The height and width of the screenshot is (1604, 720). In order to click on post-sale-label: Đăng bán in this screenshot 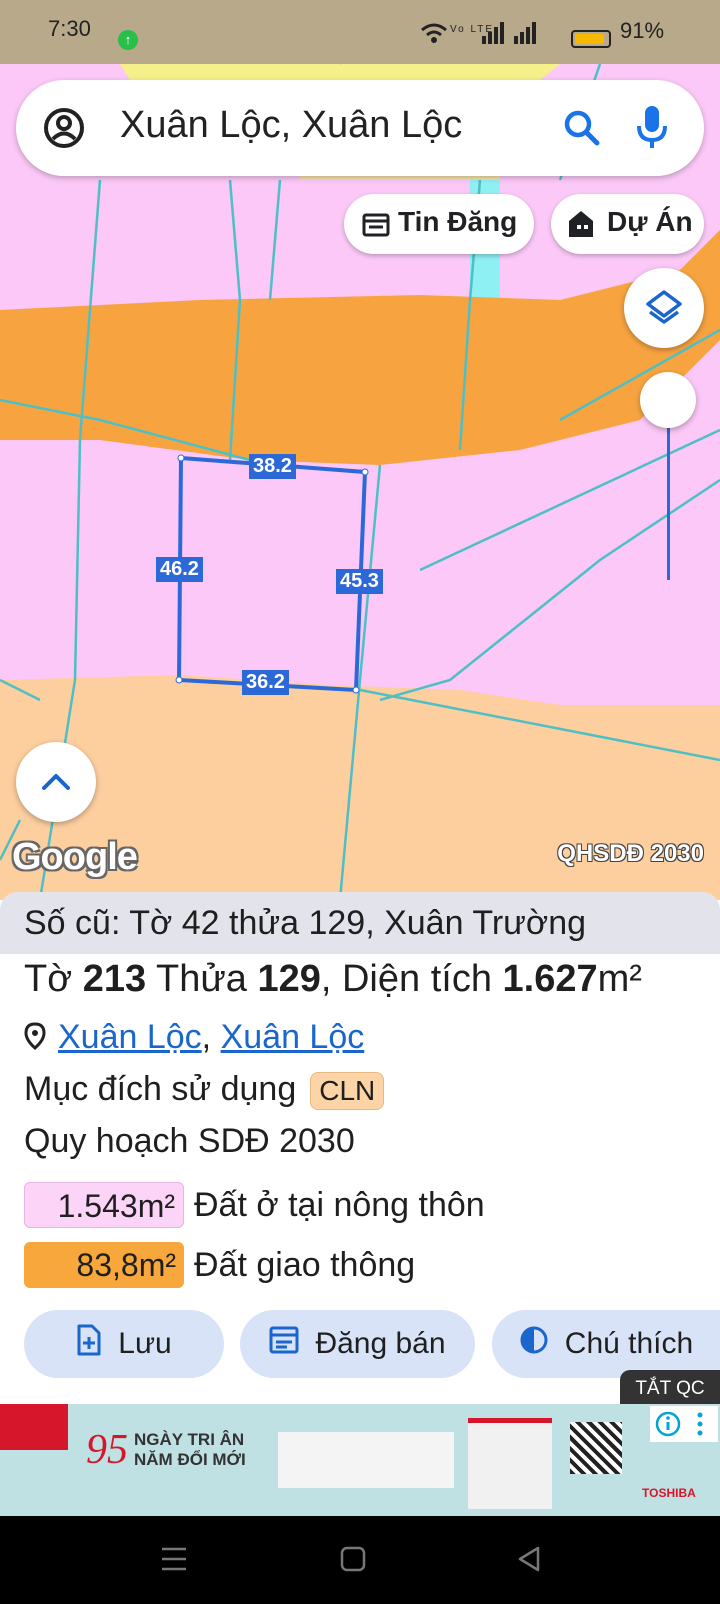, I will do `click(380, 1343)`.